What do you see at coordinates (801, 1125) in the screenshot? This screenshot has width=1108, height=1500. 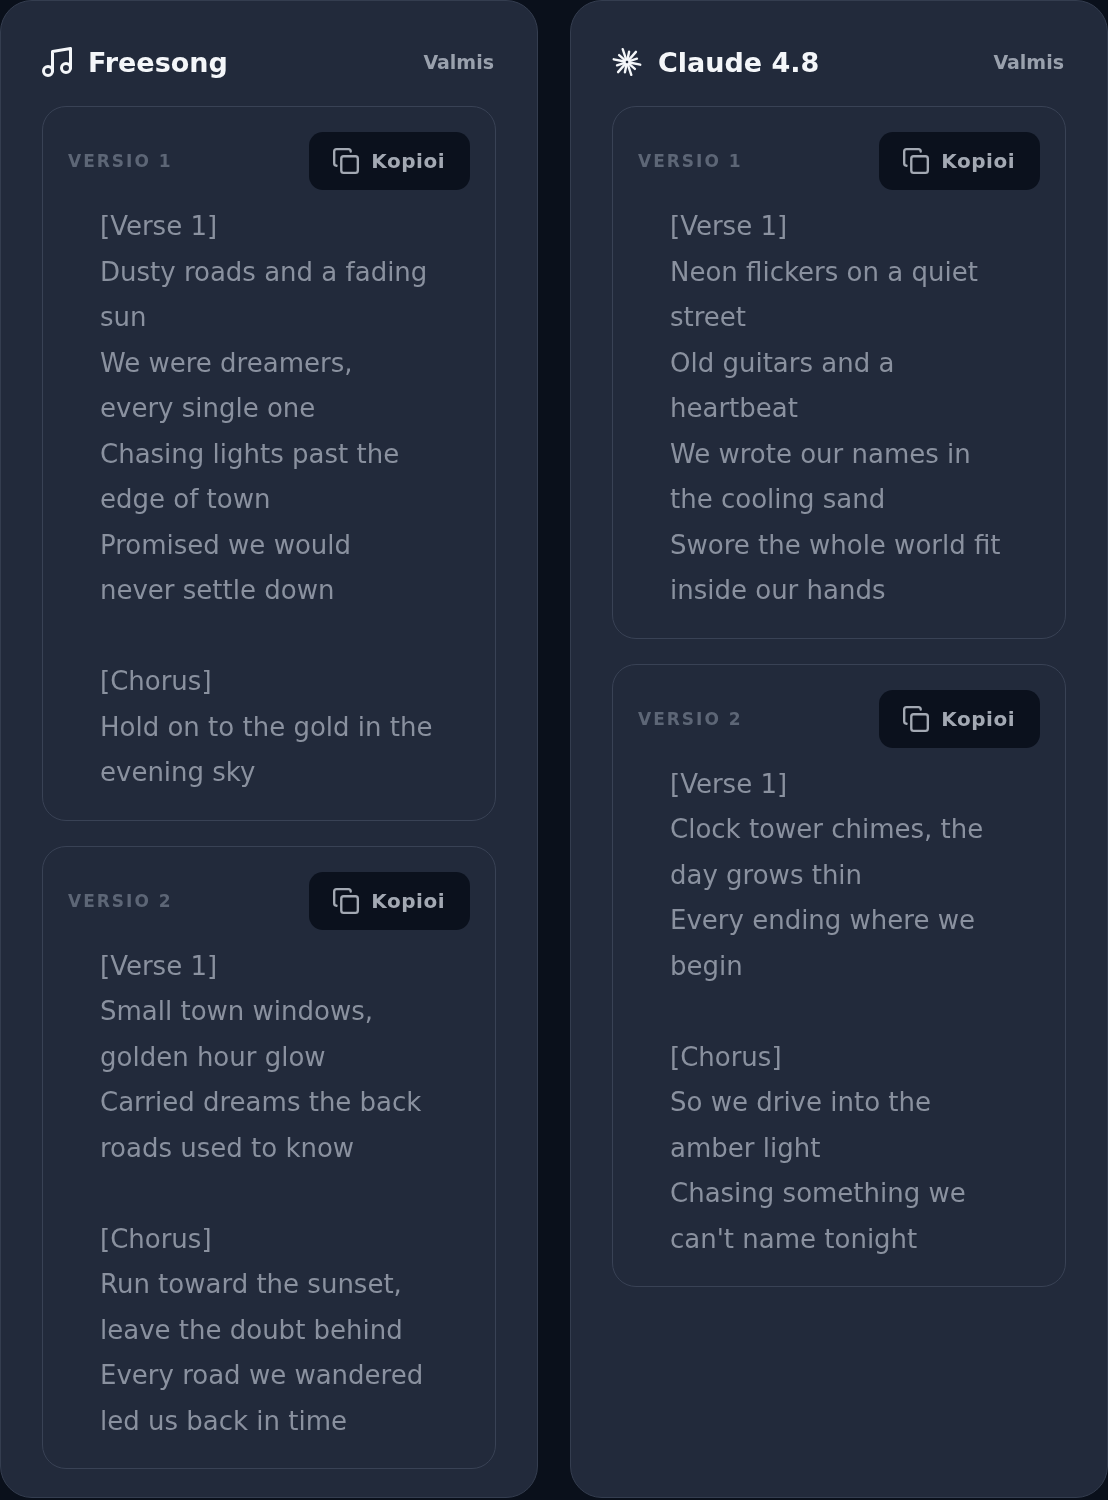 I see `lyric-line: So we drive into the amber light` at bounding box center [801, 1125].